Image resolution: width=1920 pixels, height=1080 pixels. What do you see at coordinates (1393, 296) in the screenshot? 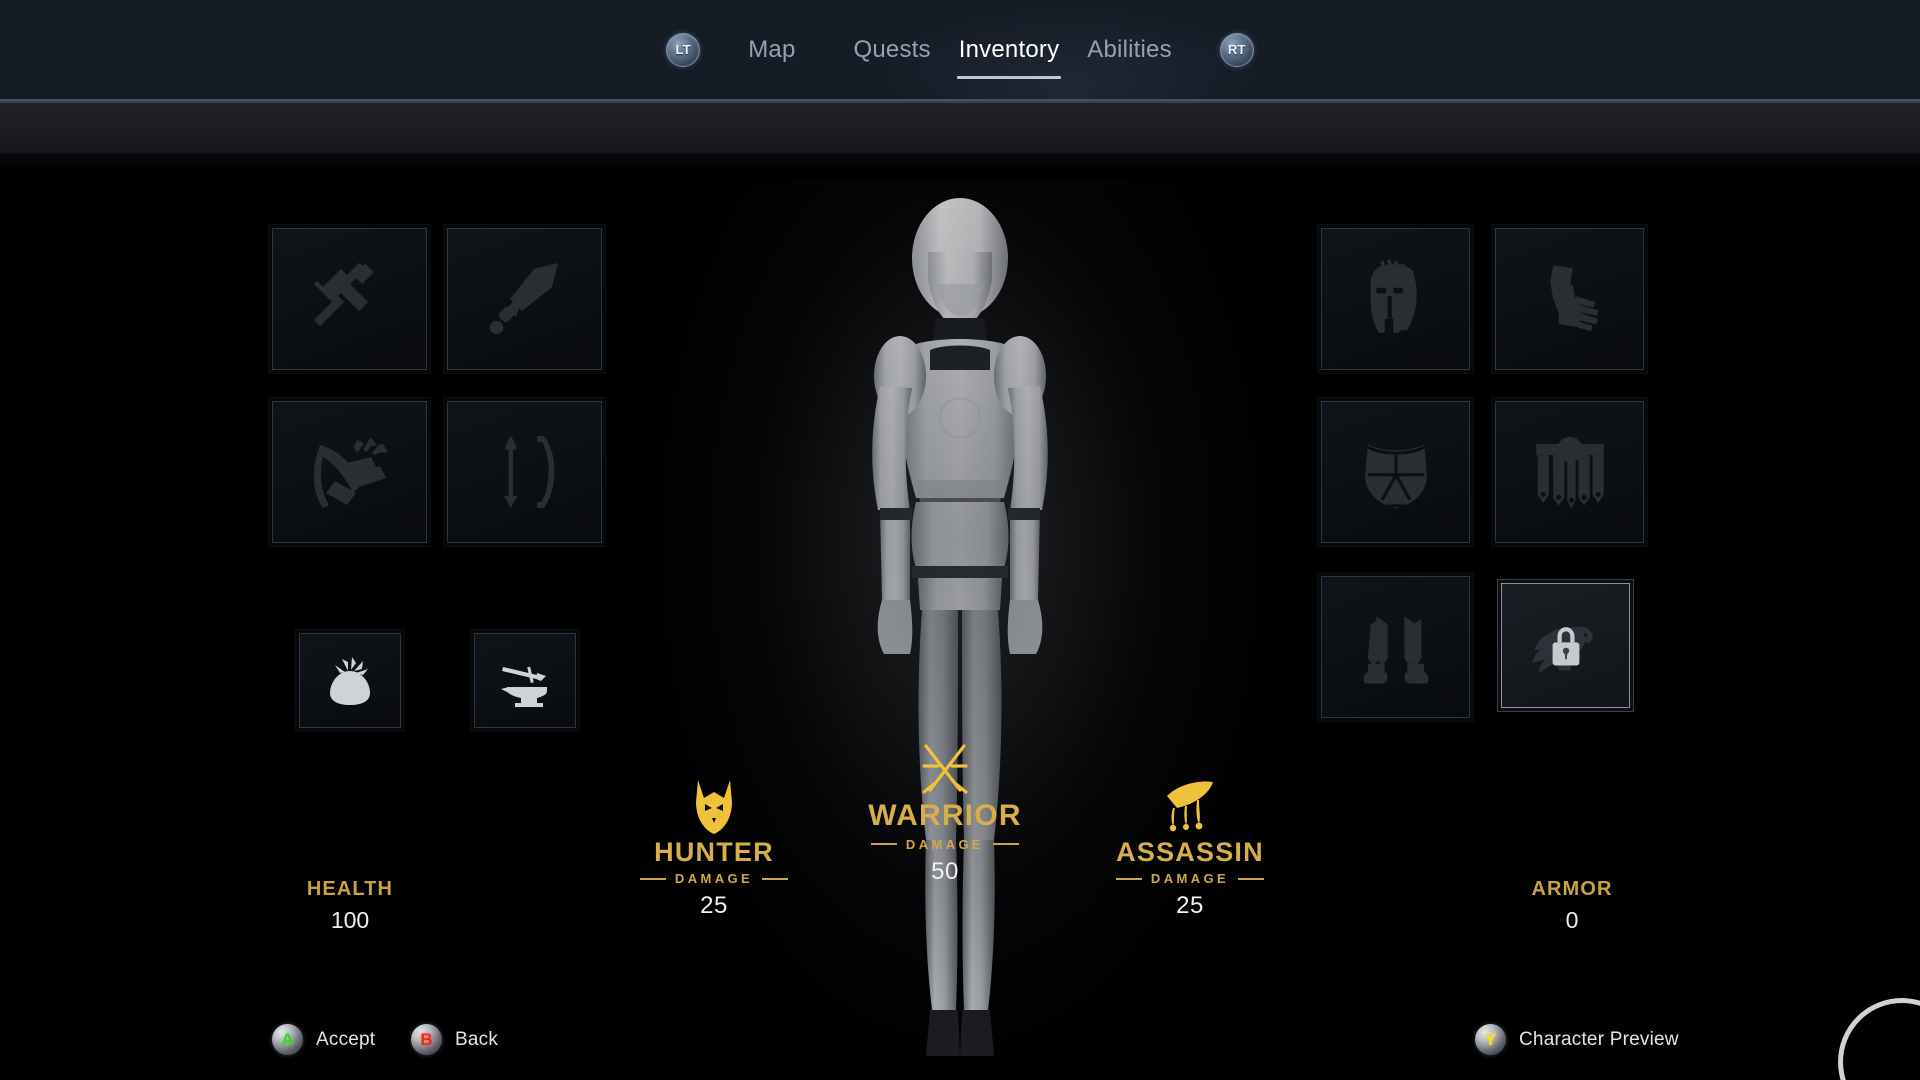
I see `helmet-icon` at bounding box center [1393, 296].